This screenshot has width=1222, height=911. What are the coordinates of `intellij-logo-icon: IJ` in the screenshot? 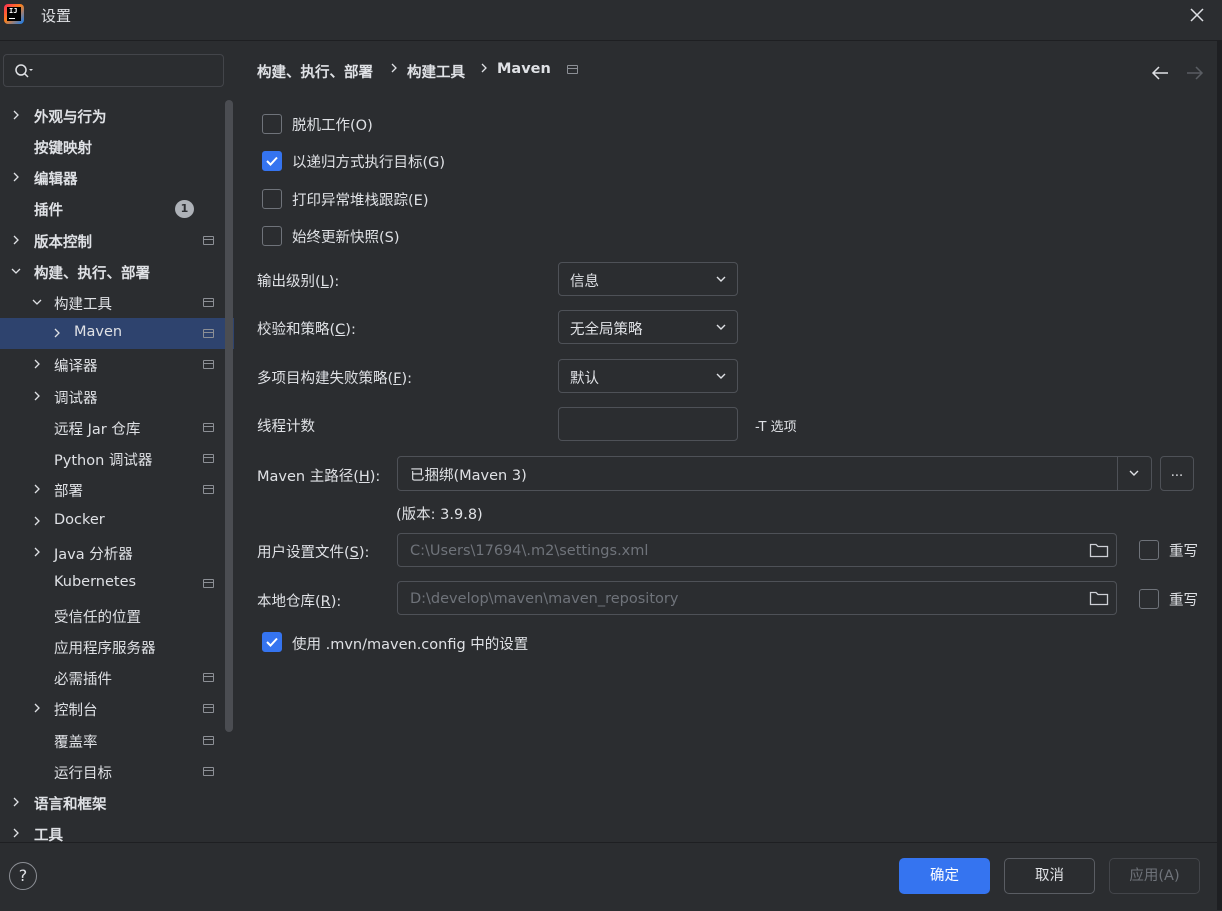 It's located at (14, 14).